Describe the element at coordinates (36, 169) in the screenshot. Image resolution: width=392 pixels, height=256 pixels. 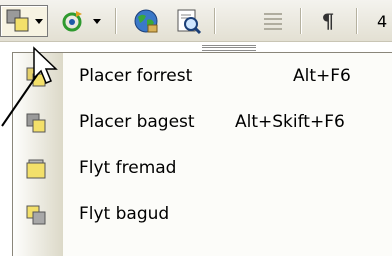
I see `bring-forward-icon` at that location.